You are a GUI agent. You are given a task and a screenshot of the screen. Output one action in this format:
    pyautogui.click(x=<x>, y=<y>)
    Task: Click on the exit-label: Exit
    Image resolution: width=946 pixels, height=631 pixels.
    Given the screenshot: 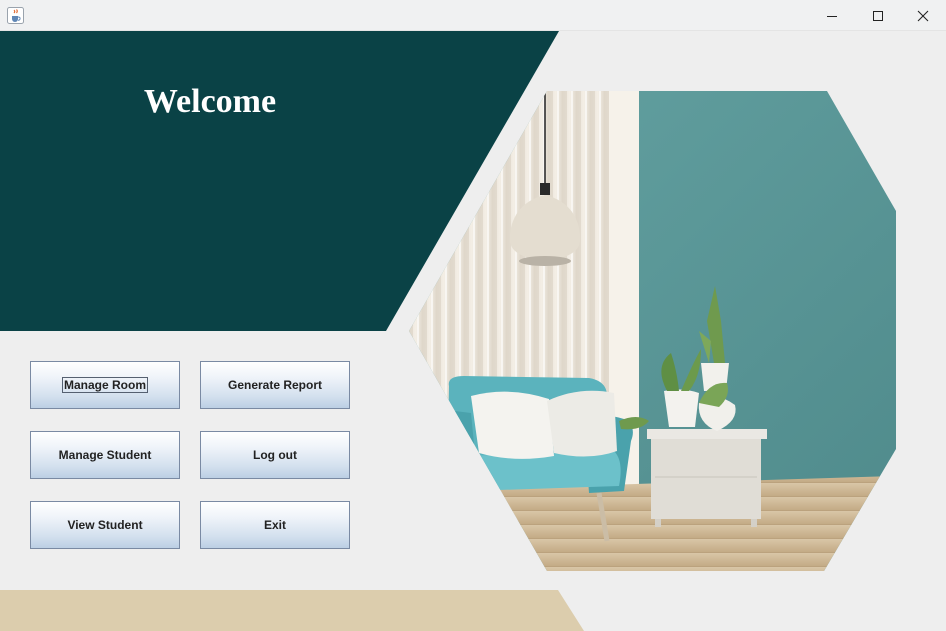 What is the action you would take?
    pyautogui.click(x=274, y=525)
    